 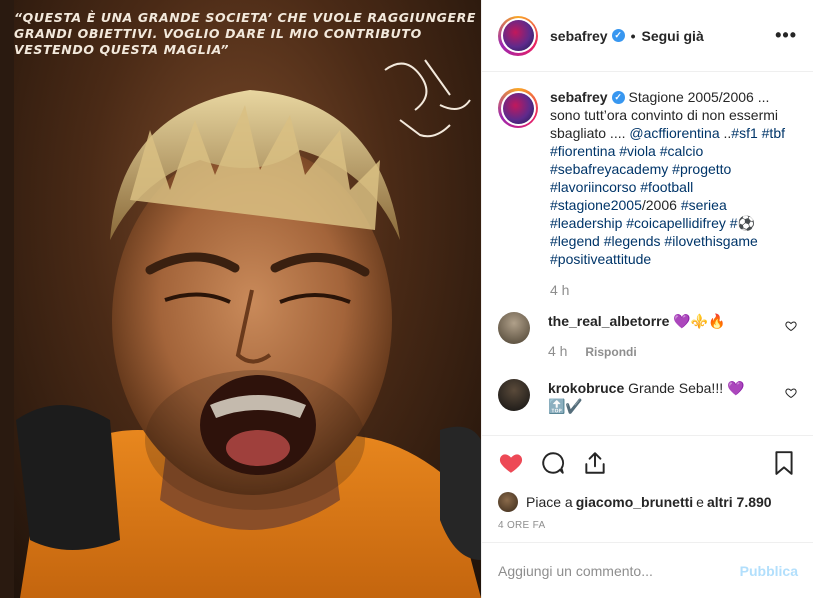 I want to click on like-heart-icon, so click(x=511, y=463).